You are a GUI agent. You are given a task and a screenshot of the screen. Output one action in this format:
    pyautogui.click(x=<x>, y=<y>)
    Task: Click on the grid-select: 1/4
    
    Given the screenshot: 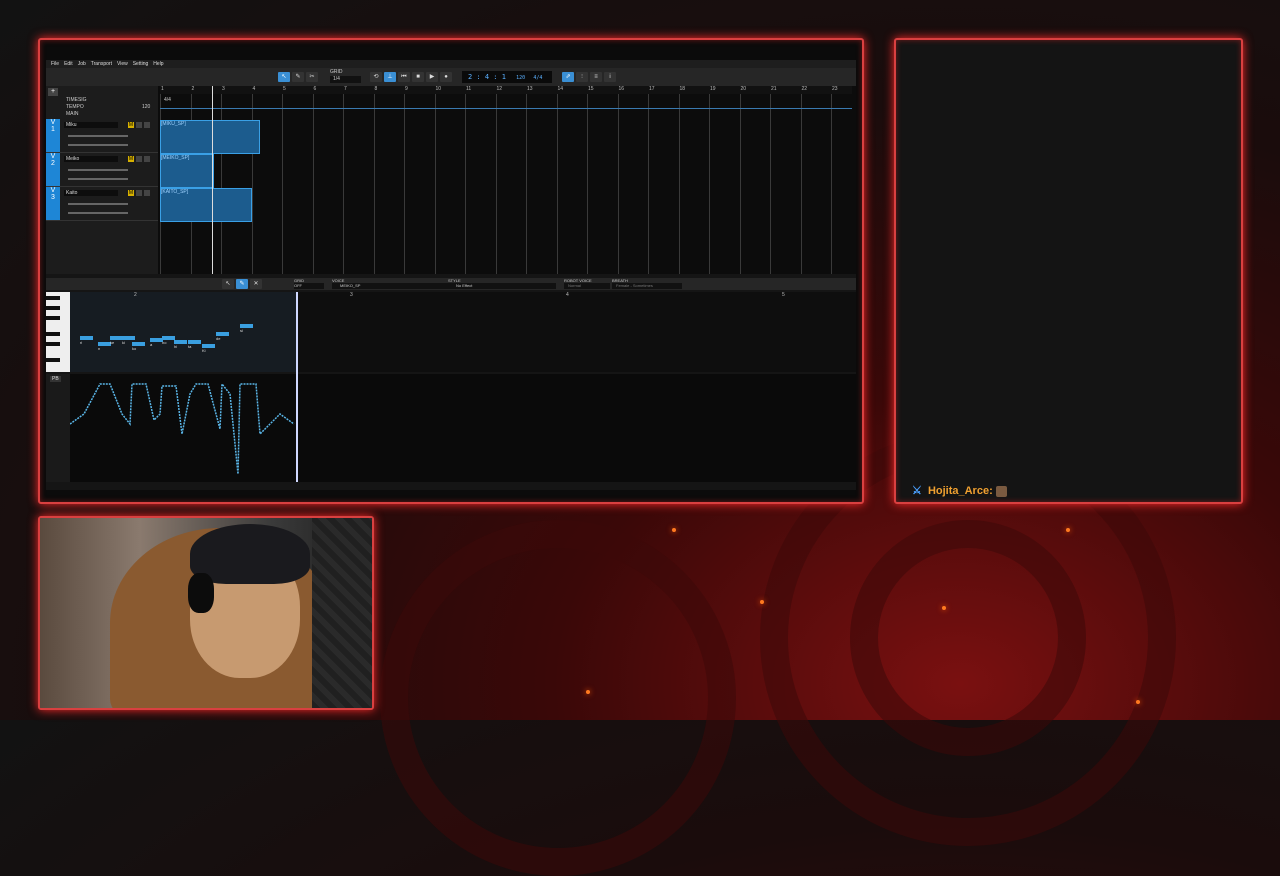 What is the action you would take?
    pyautogui.click(x=345, y=79)
    